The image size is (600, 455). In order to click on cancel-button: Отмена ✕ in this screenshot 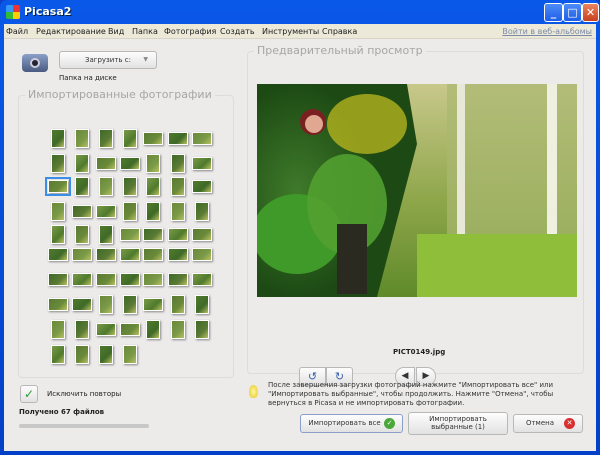, I will do `click(548, 423)`.